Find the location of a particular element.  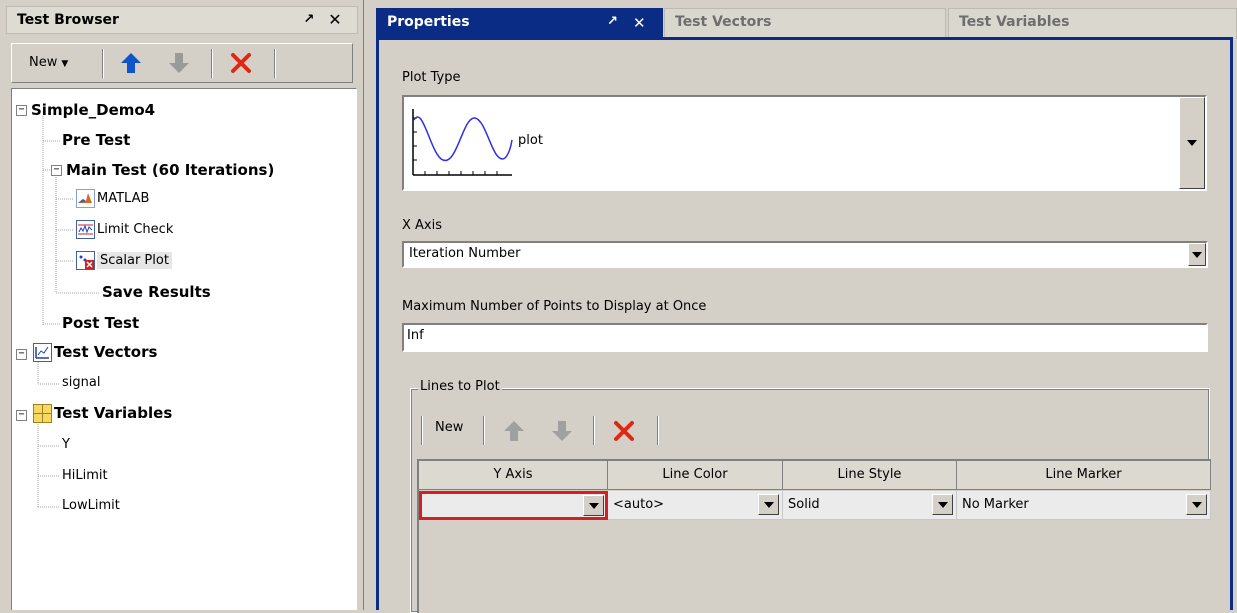

delete-button is located at coordinates (241, 63).